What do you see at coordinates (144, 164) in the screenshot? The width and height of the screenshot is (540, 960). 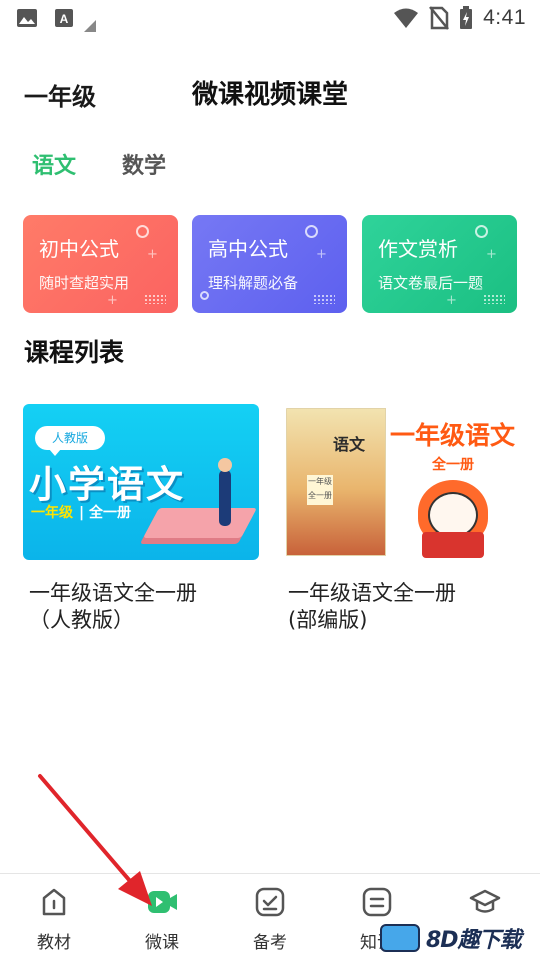 I see `tab-math: 数学` at bounding box center [144, 164].